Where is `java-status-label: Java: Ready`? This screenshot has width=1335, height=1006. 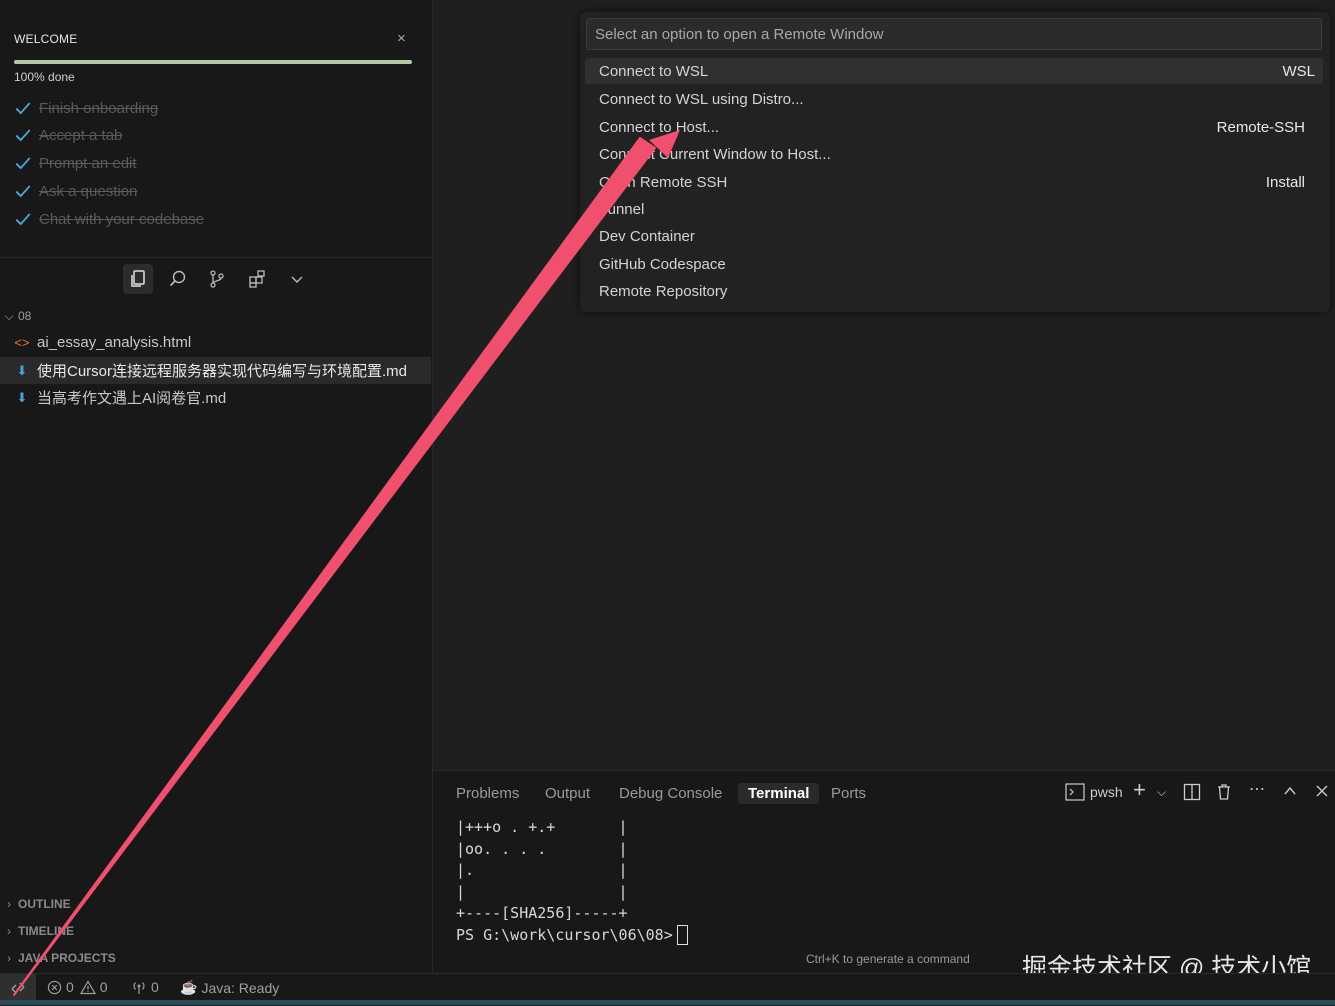
java-status-label: Java: Ready is located at coordinates (240, 987).